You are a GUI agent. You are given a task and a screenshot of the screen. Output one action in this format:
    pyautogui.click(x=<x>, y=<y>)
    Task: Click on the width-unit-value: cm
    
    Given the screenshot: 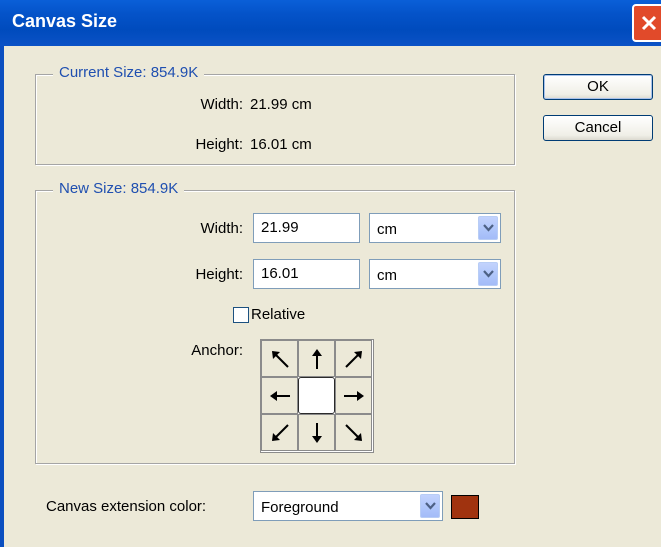 What is the action you would take?
    pyautogui.click(x=387, y=229)
    